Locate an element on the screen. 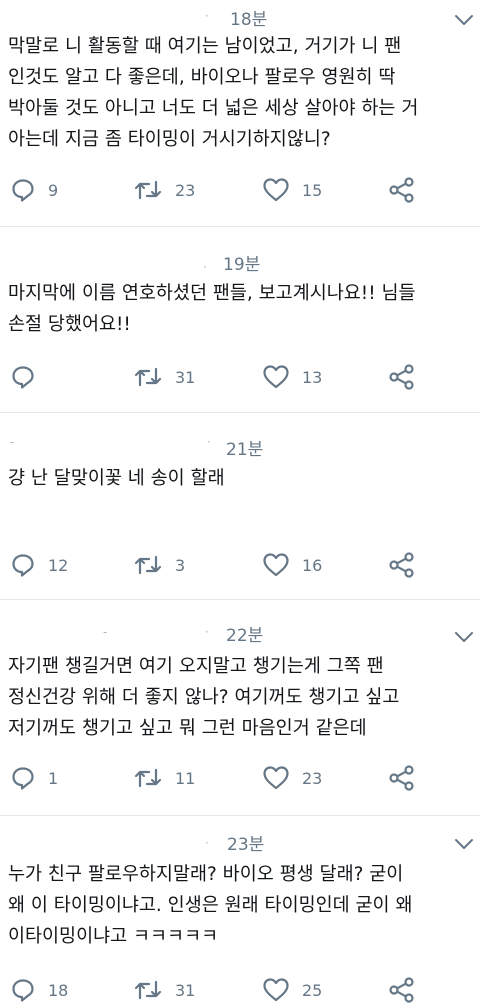  like-button: 25 is located at coordinates (292, 990).